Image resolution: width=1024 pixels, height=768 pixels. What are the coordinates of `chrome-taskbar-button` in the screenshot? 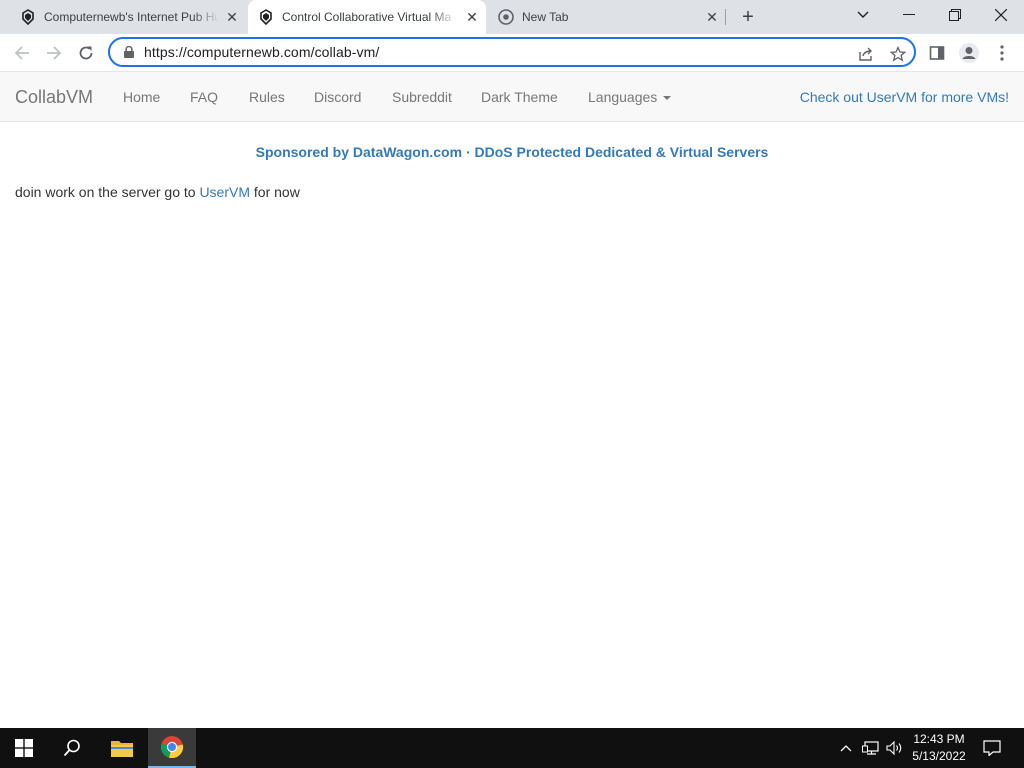 It's located at (172, 748).